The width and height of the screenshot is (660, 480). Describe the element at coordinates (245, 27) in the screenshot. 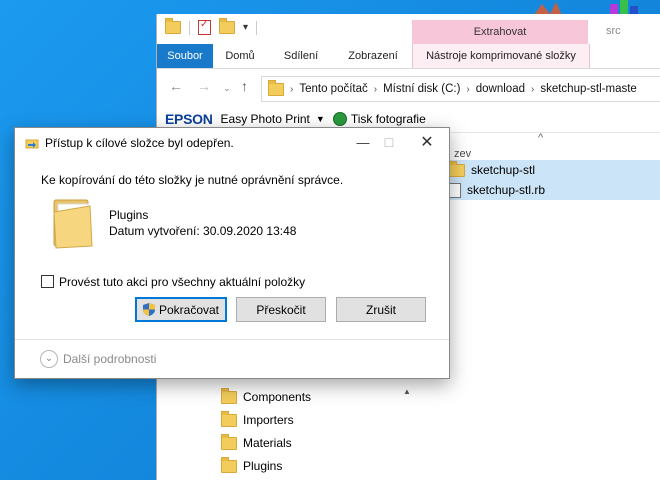

I see `customize-toolbar-icon: ▾` at that location.